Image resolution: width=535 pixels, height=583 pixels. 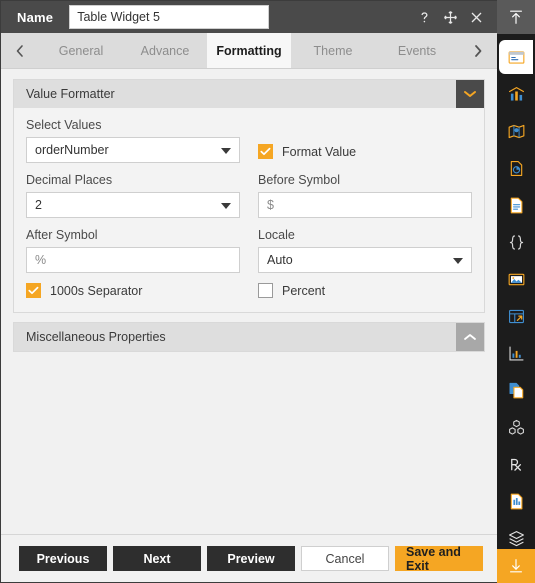 I want to click on after-symbol-label: After Symbol, so click(x=62, y=235).